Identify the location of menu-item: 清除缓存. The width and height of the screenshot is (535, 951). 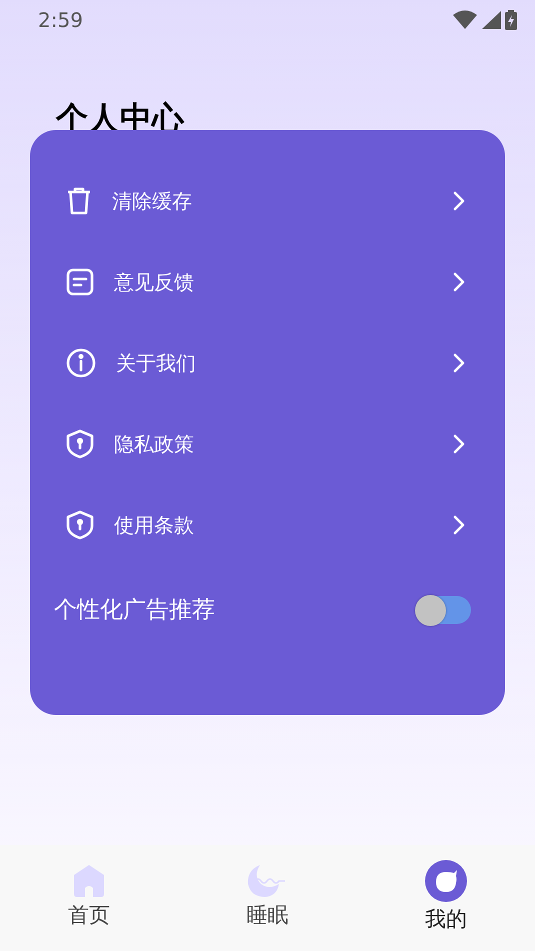
(267, 200).